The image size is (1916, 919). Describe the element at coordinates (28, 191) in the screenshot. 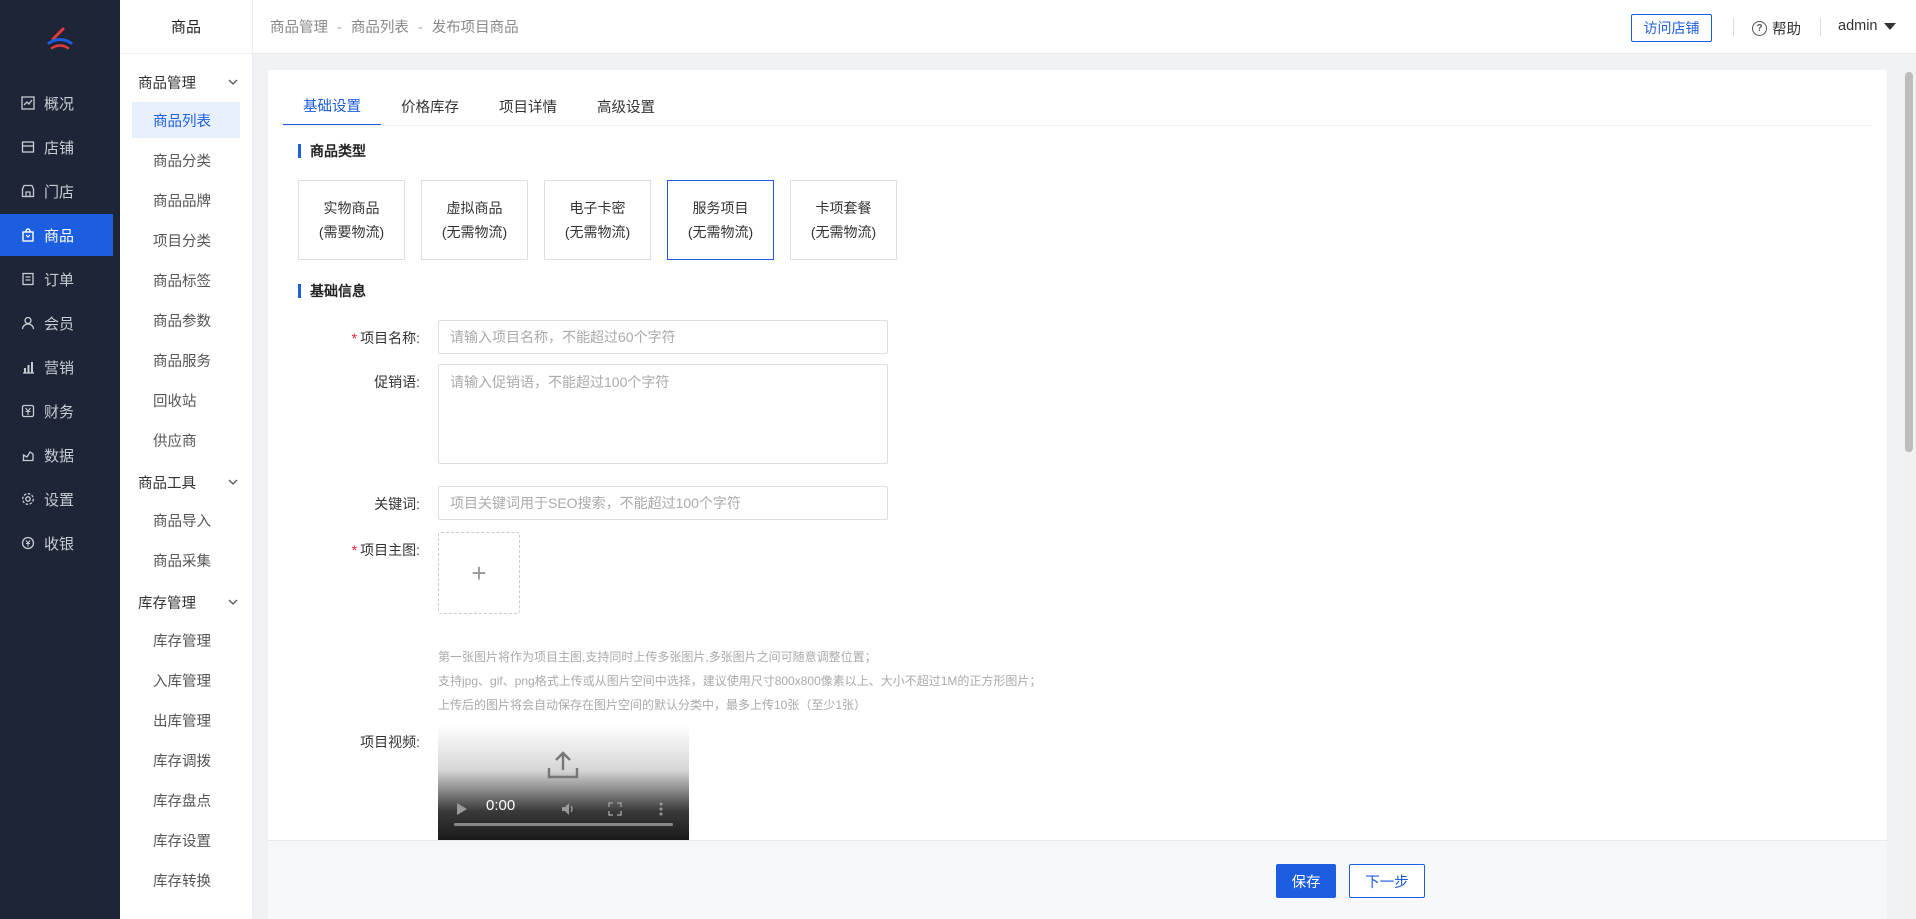

I see `store-icon` at that location.